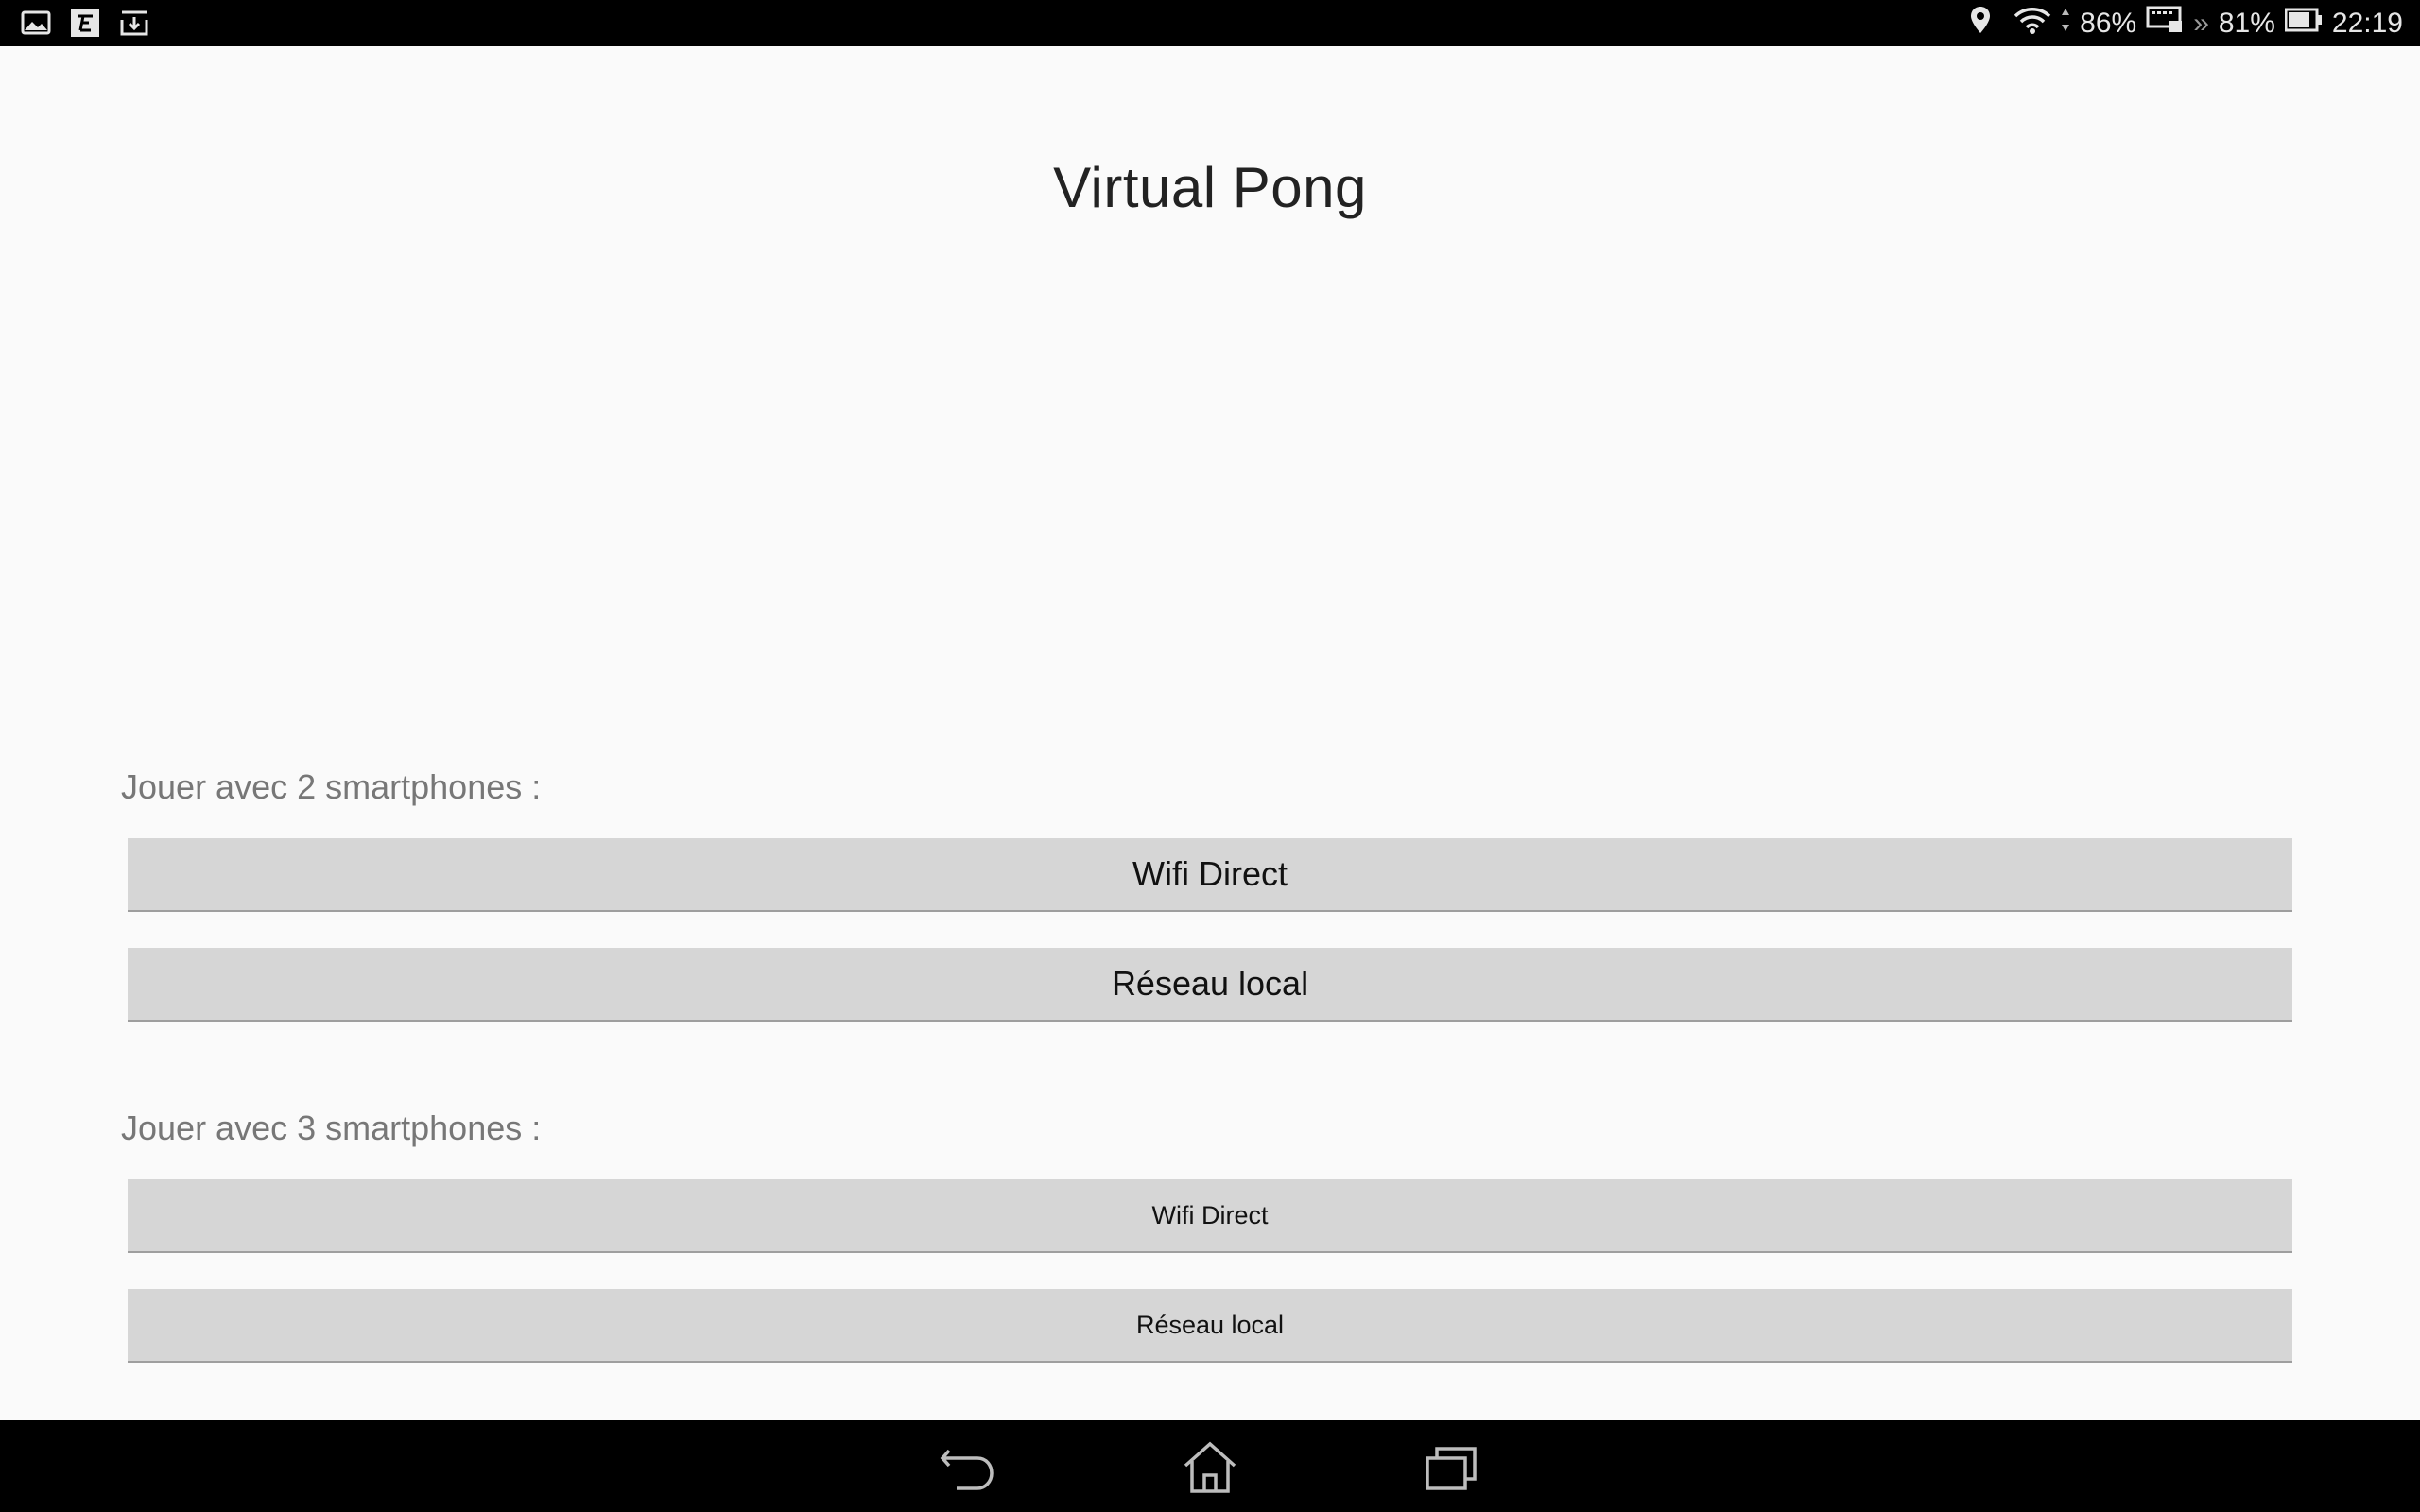  Describe the element at coordinates (1210, 985) in the screenshot. I see `local-network-2-button: Réseau local` at that location.